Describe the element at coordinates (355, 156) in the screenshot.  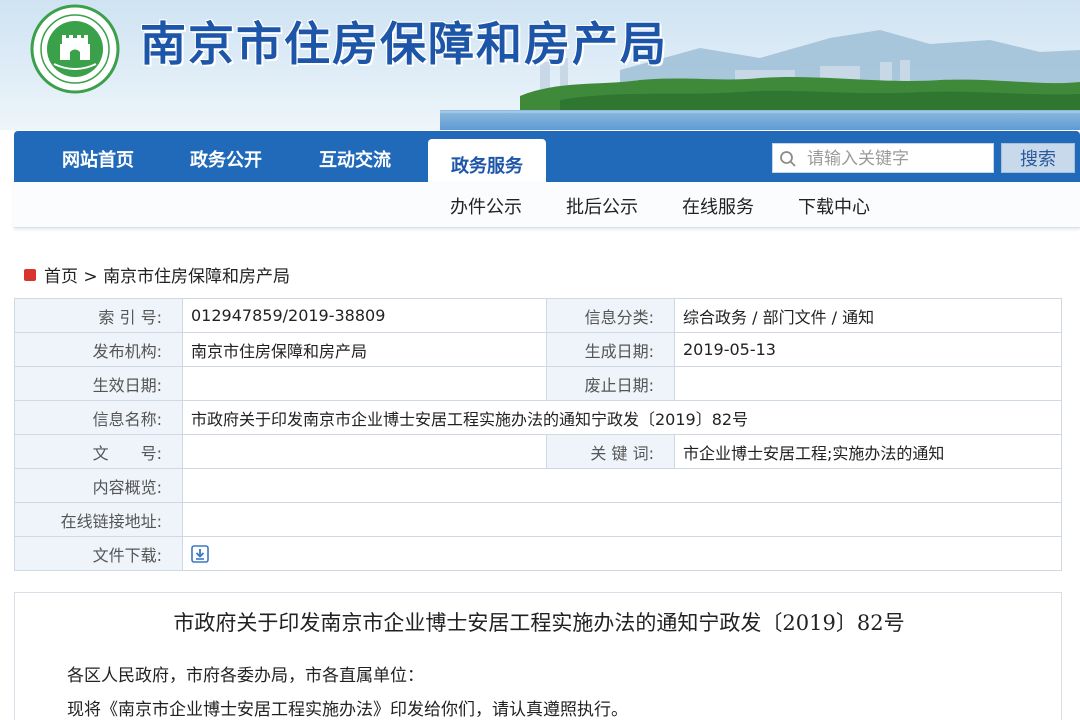
I see `nav-item-interaction: 互动交流` at that location.